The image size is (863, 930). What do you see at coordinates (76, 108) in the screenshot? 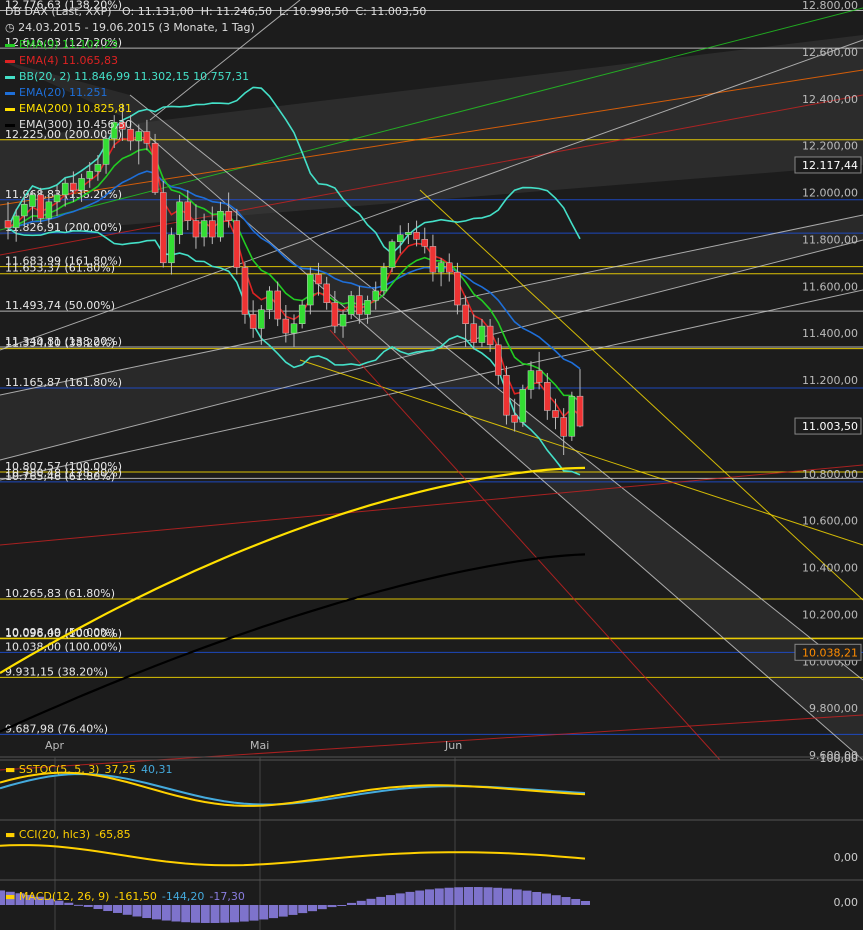
I see `legend-text: EMA(200) 10.825,81` at bounding box center [76, 108].